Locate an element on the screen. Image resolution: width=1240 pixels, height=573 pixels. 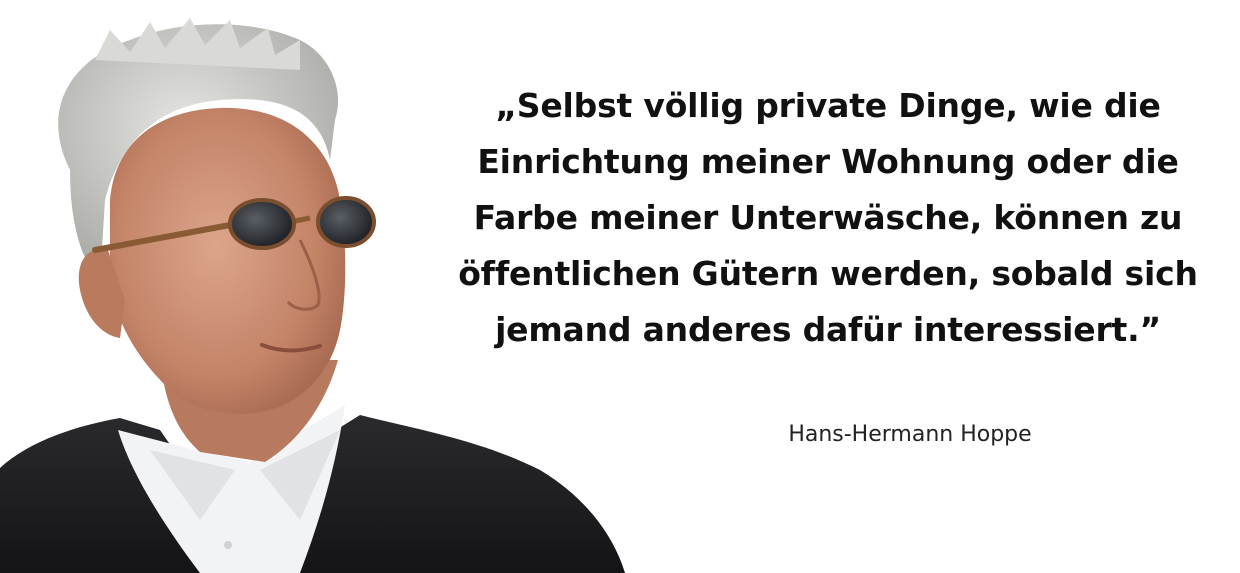
quote-line: „Selbst völlig private Dinge, wie die is located at coordinates (828, 105).